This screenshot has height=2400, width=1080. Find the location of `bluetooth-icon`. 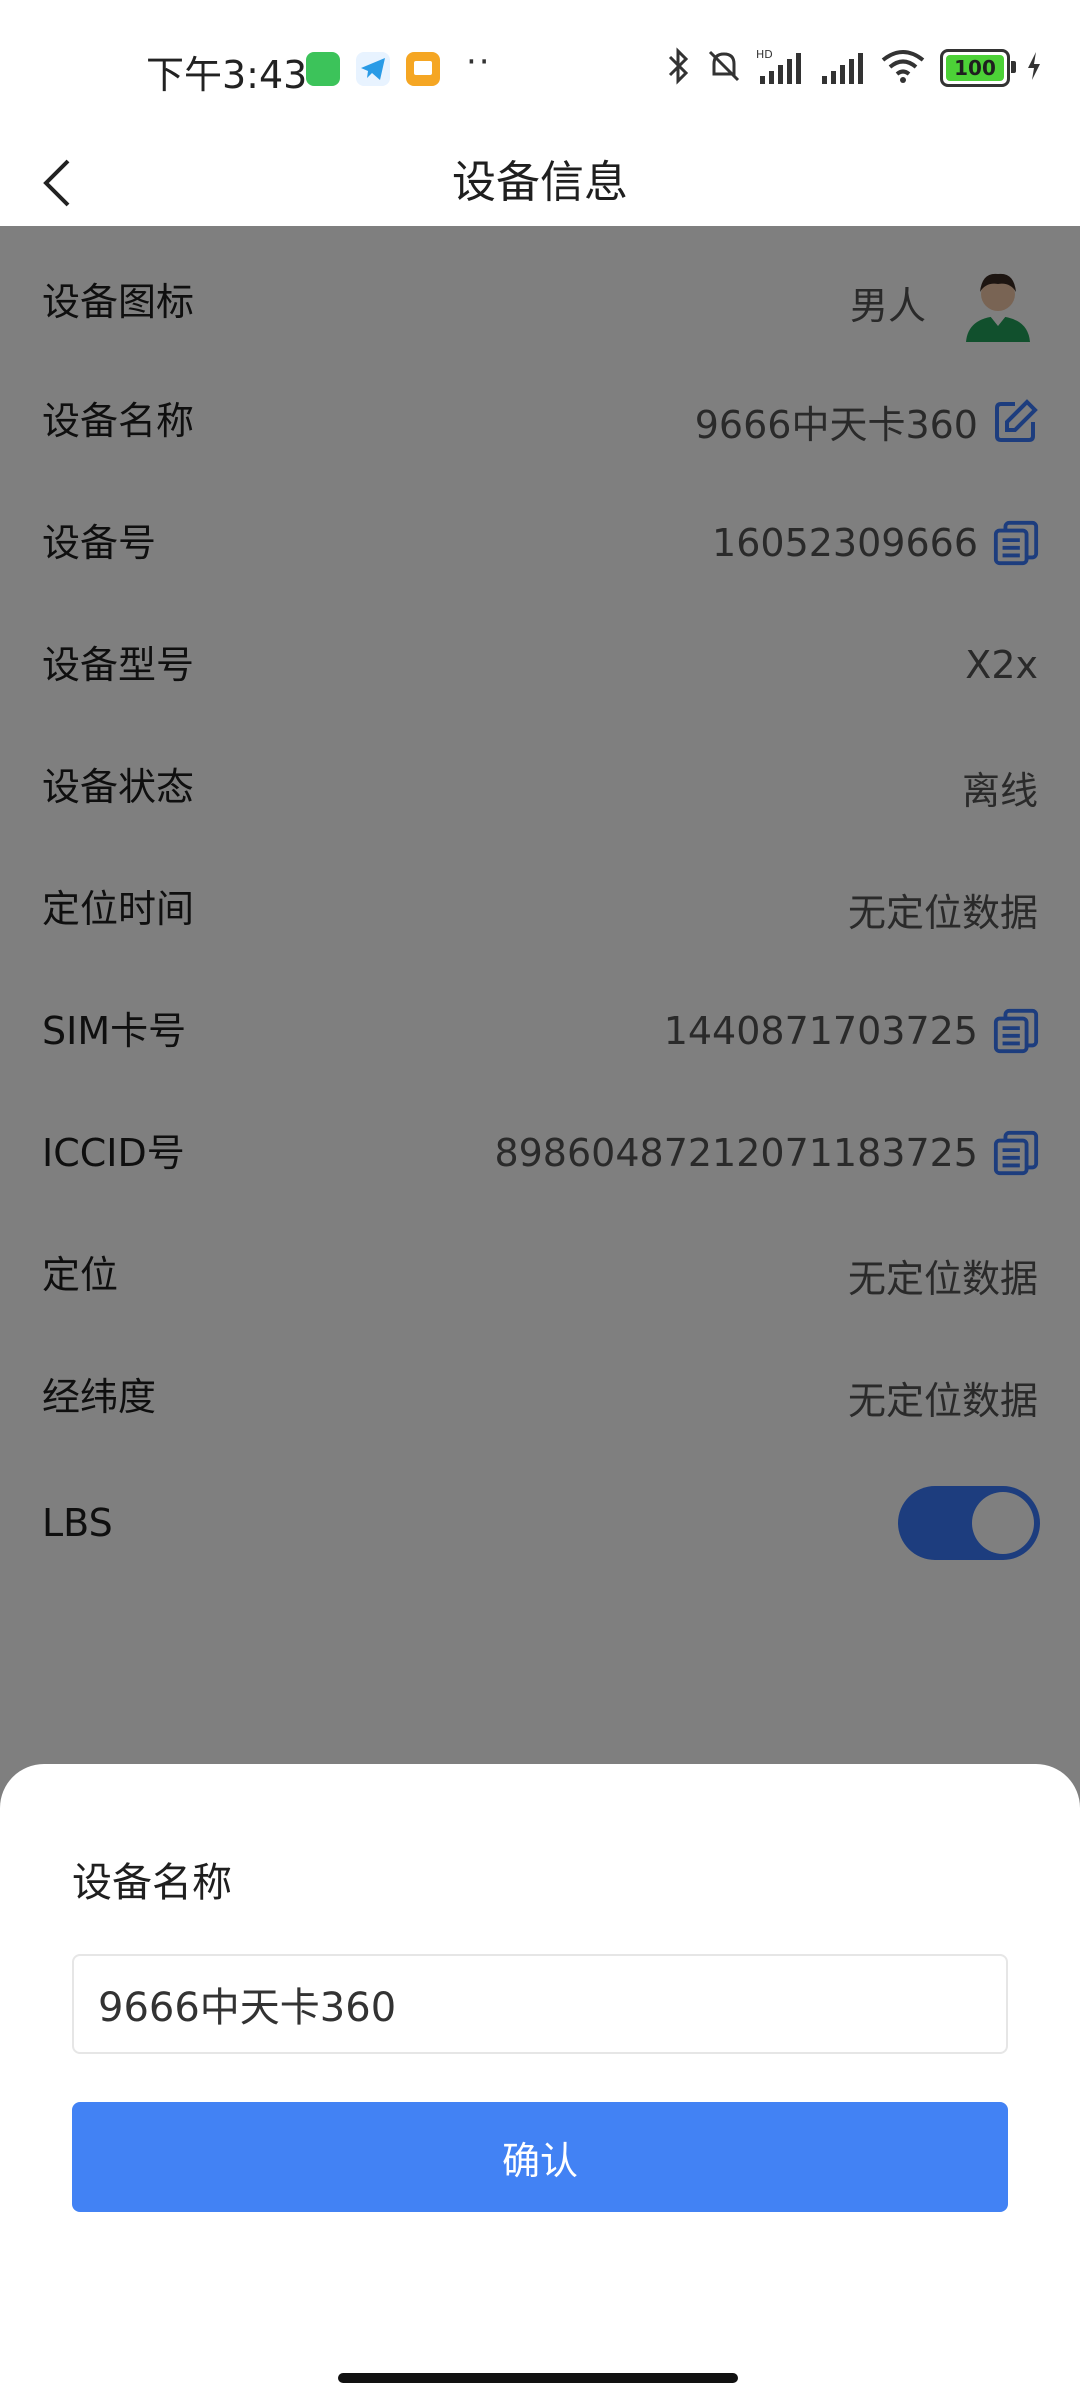

bluetooth-icon is located at coordinates (679, 68).